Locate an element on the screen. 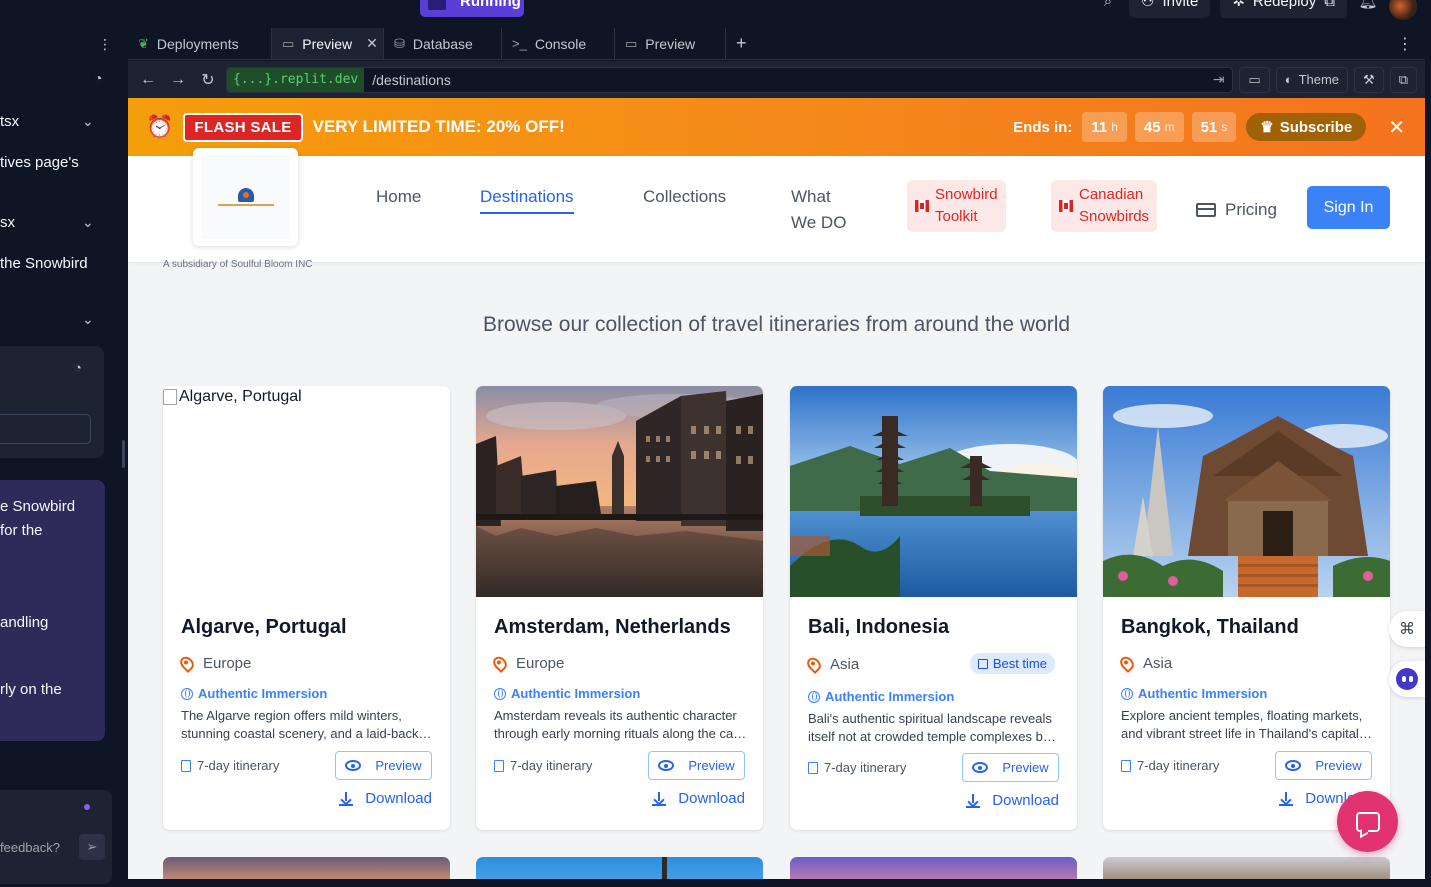 The height and width of the screenshot is (887, 1431). subscribe-button: ♛ Subscribe is located at coordinates (1306, 127).